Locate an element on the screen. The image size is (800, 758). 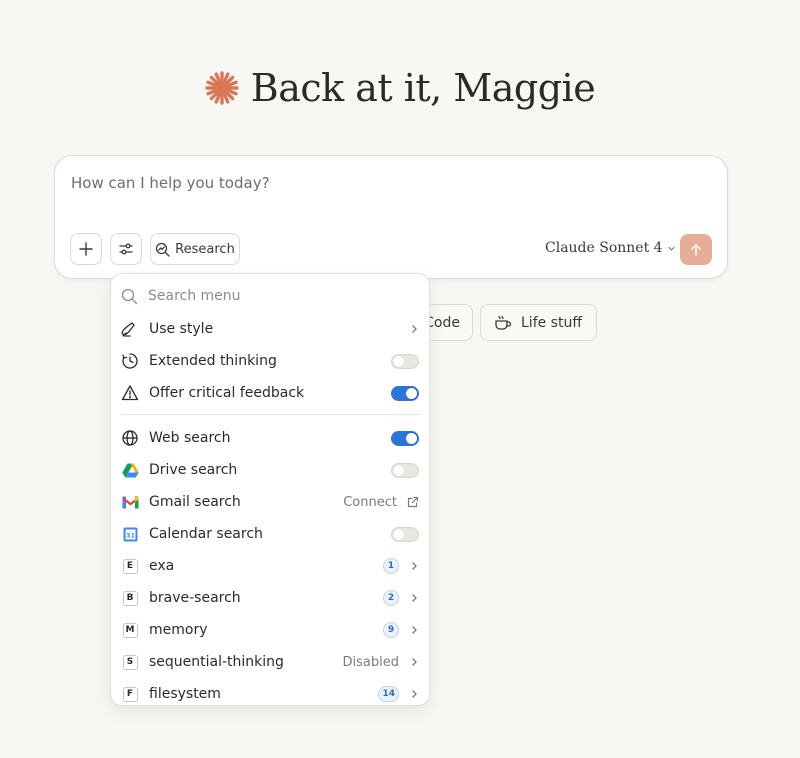
research-button: Research is located at coordinates (195, 249).